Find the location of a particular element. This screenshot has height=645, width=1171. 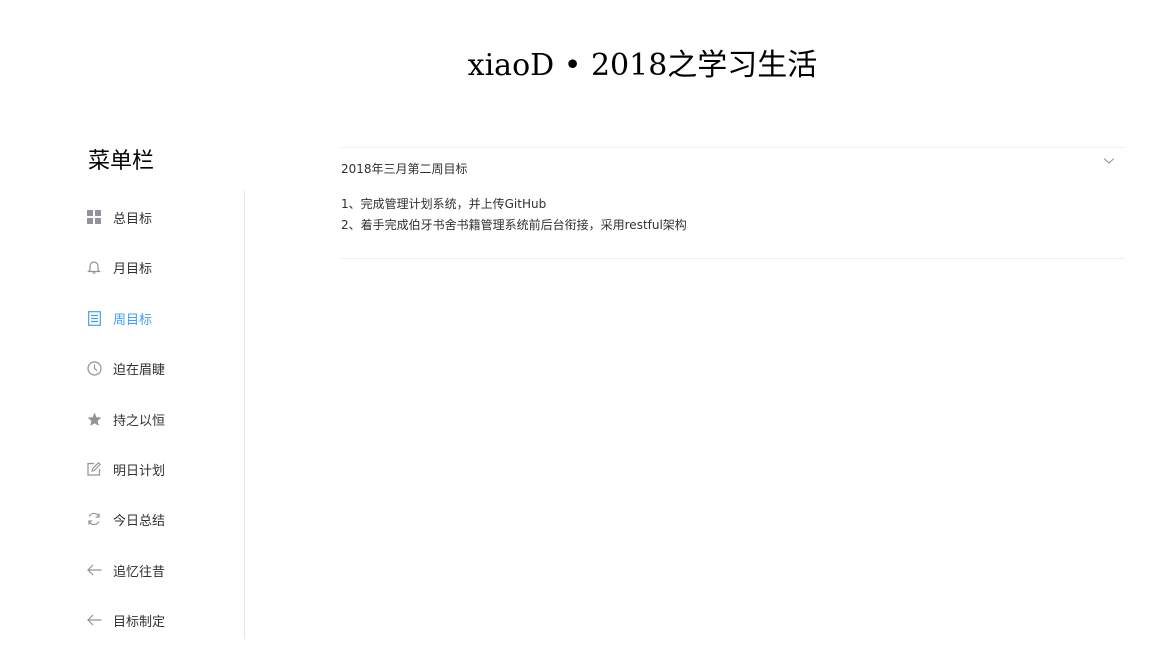

sidebar-item-label: 月目标 is located at coordinates (133, 269).